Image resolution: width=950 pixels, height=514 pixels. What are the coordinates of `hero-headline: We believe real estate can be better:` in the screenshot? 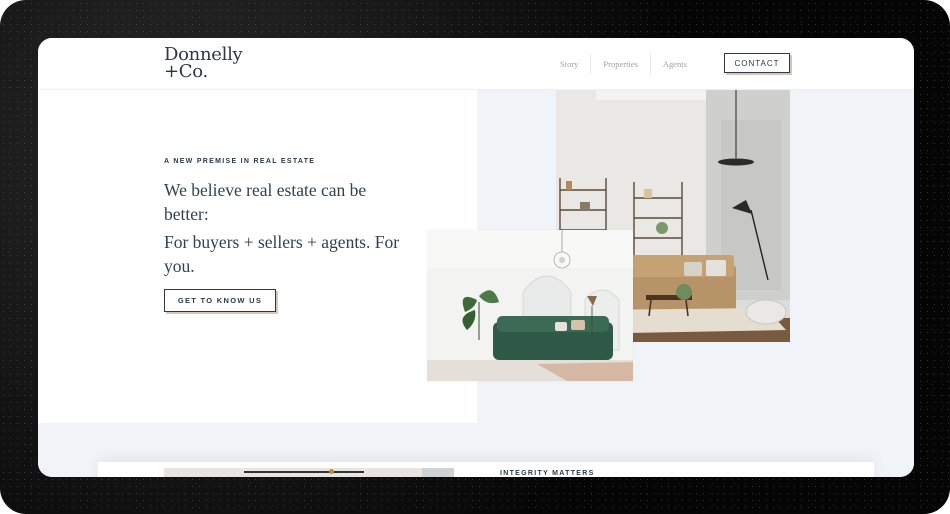 It's located at (265, 202).